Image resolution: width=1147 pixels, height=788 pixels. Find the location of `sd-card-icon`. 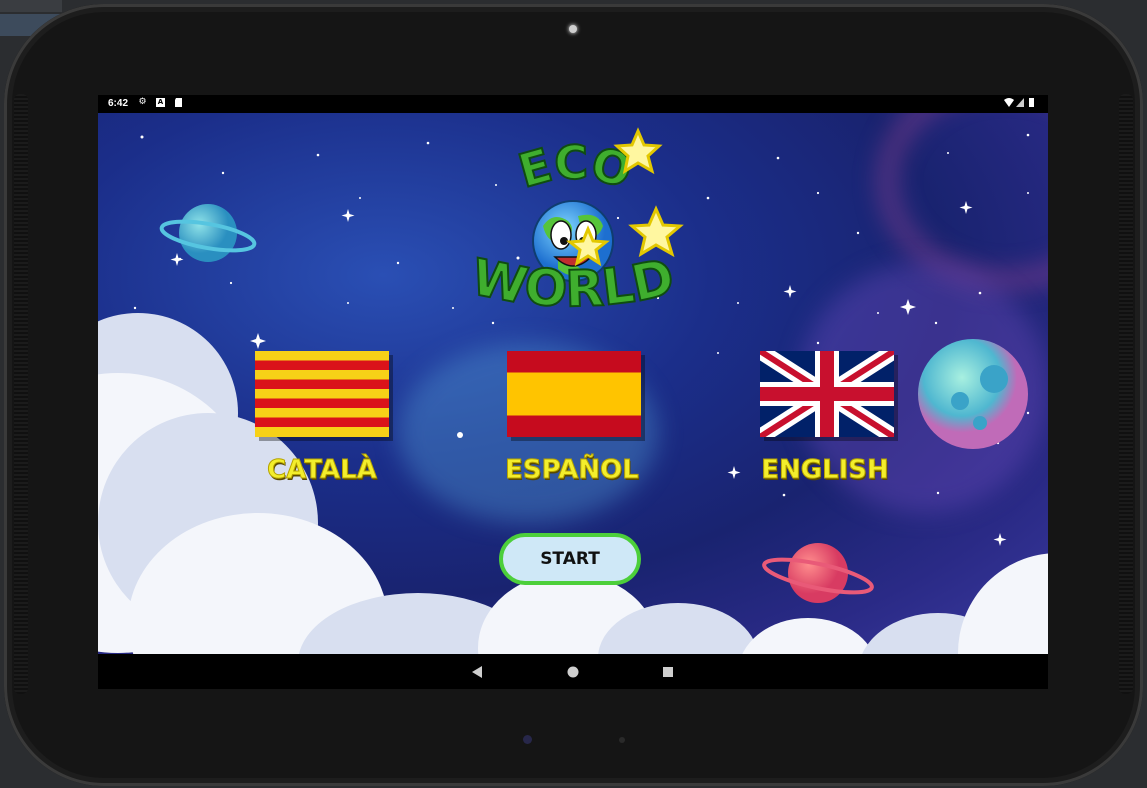

sd-card-icon is located at coordinates (178, 102).